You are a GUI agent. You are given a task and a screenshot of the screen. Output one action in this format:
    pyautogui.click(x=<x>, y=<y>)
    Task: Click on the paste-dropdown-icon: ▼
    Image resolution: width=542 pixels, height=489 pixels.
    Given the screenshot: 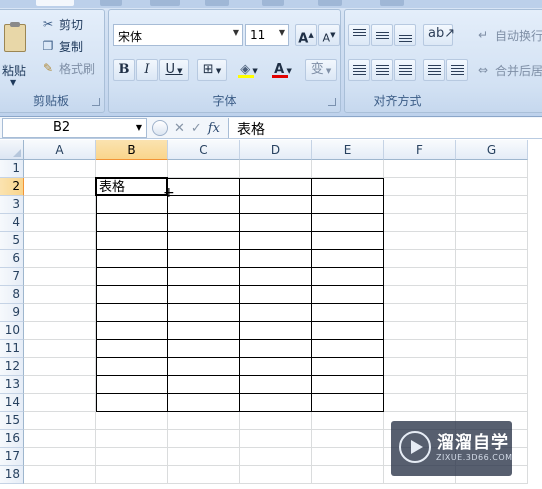 What is the action you would take?
    pyautogui.click(x=13, y=82)
    